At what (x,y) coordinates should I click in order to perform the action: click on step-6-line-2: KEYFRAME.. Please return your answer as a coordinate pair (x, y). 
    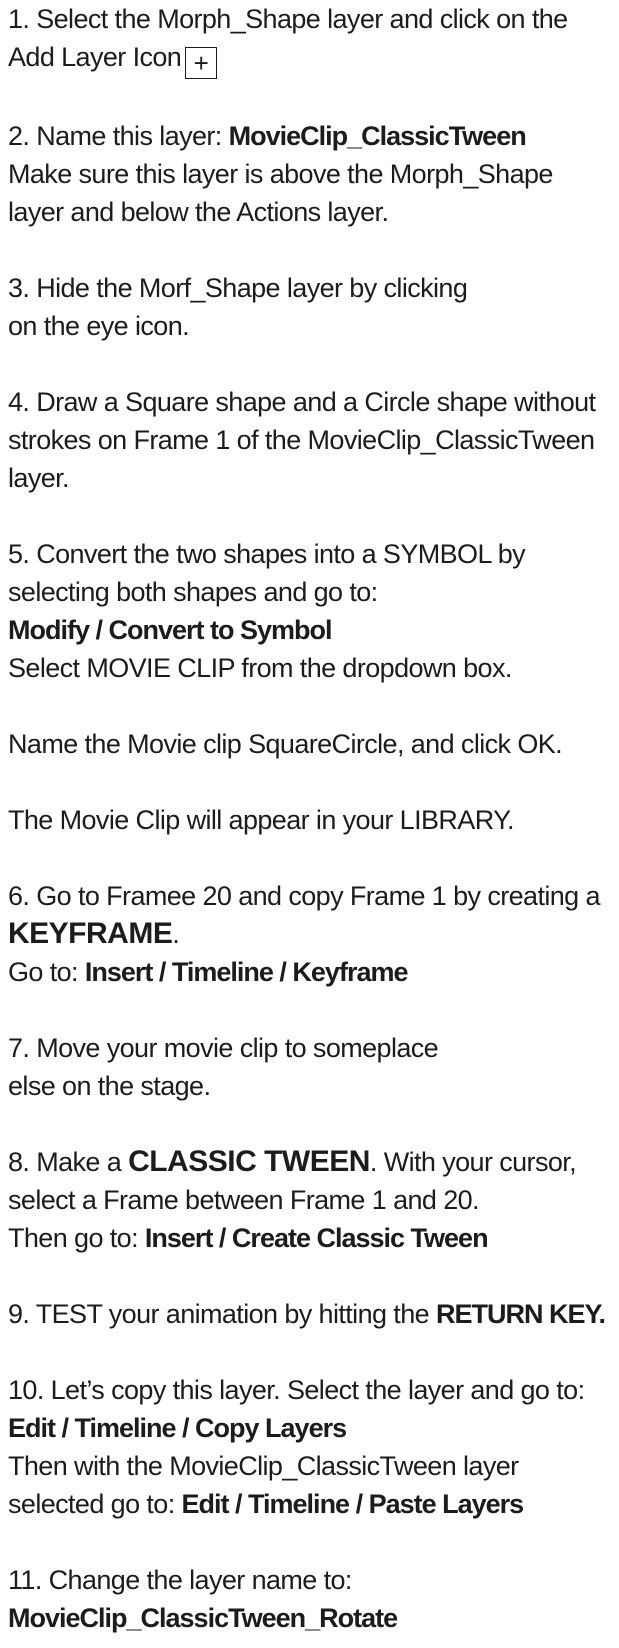
    Looking at the image, I should click on (310, 934).